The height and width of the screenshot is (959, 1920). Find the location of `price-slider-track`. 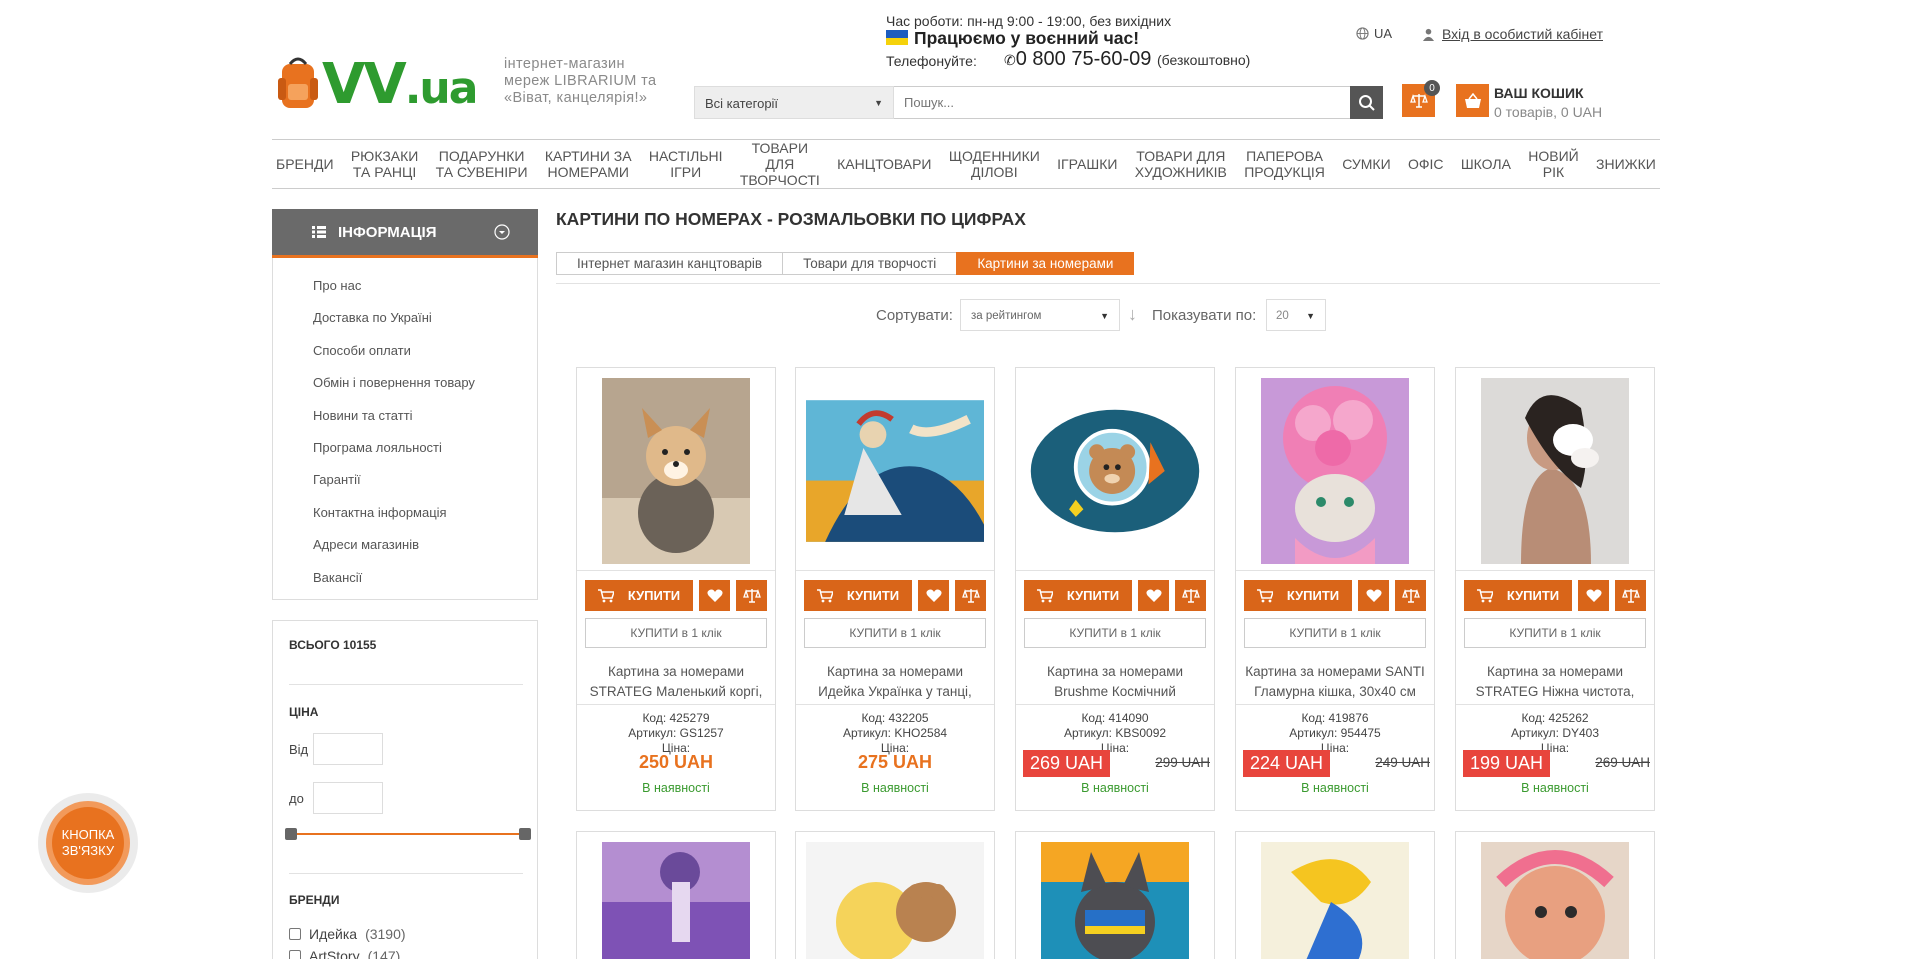

price-slider-track is located at coordinates (409, 834).